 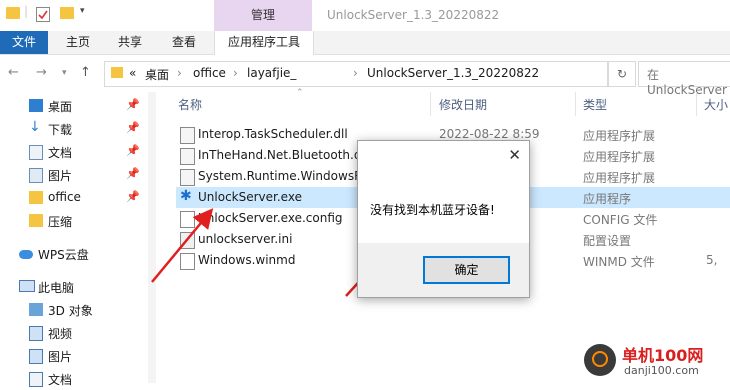 I want to click on watermark-icon, so click(x=600, y=360).